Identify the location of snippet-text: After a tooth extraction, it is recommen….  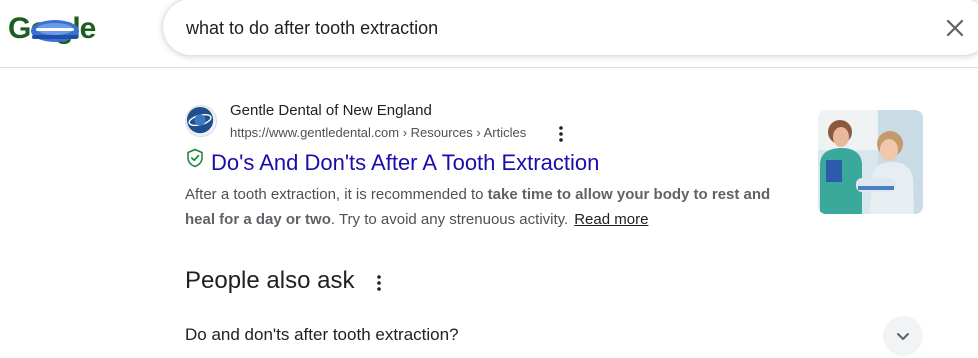
(336, 194).